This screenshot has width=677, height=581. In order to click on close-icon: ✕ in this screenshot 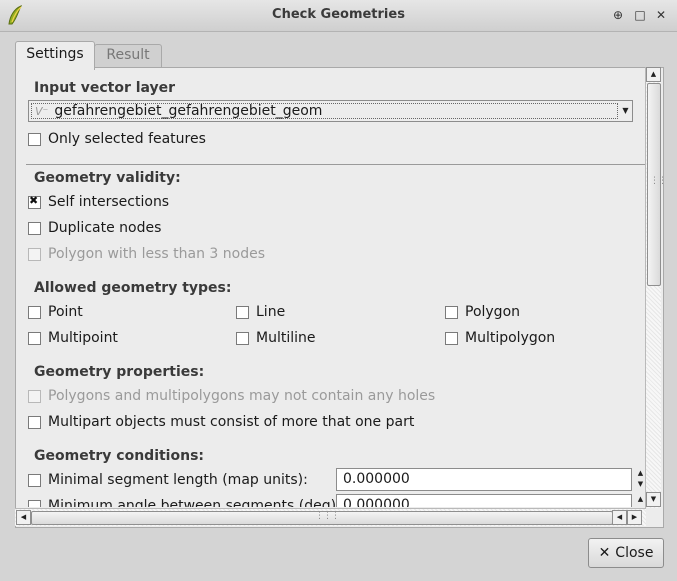, I will do `click(604, 553)`.